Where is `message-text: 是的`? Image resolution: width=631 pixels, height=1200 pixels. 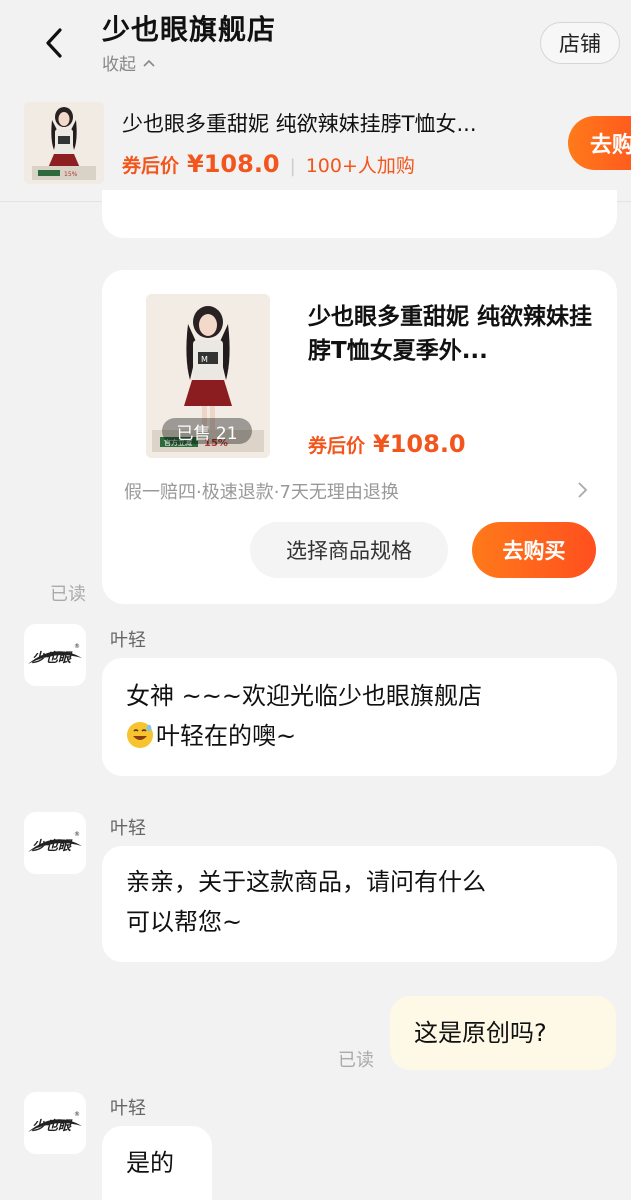
message-text: 是的 is located at coordinates (150, 1163).